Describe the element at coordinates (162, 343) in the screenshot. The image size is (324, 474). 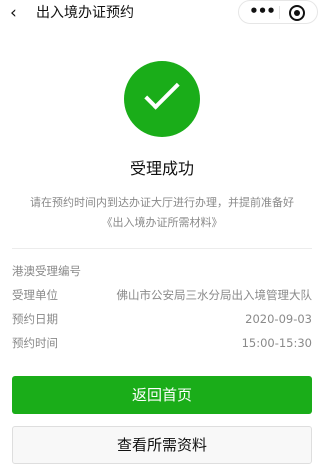
I see `info-row-time: 预约时间 15:00-15:30` at that location.